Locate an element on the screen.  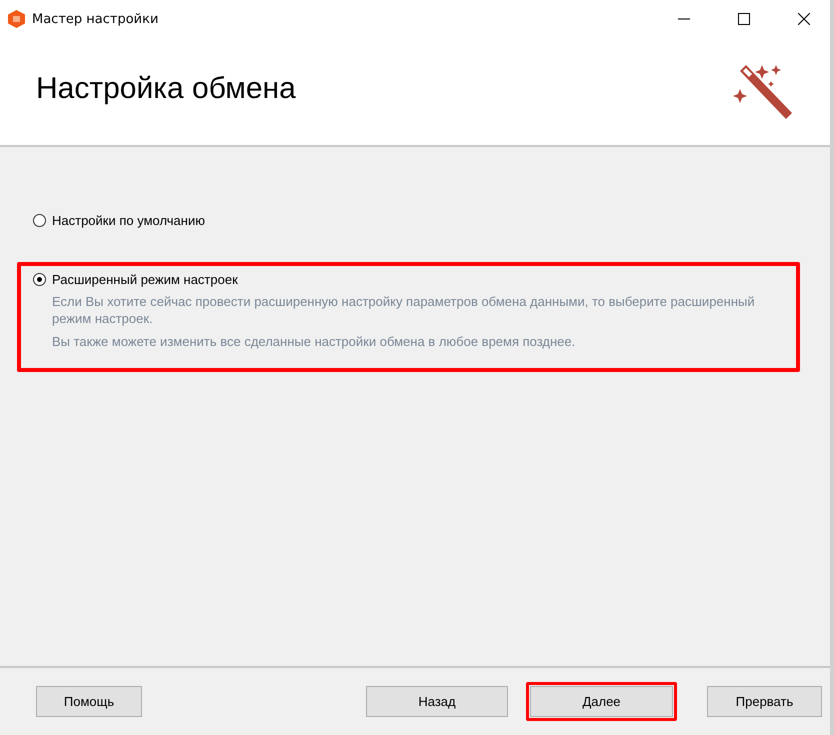
dialog-button: Помощь is located at coordinates (89, 701).